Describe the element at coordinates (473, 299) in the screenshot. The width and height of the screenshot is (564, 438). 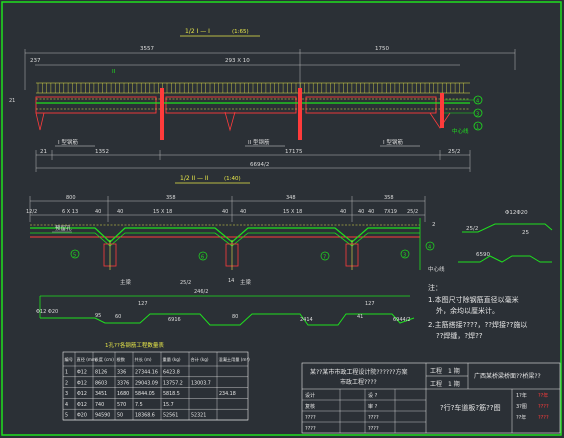
I see `svg-text: 1.本图尺寸除钢筋直径以毫米` at that location.